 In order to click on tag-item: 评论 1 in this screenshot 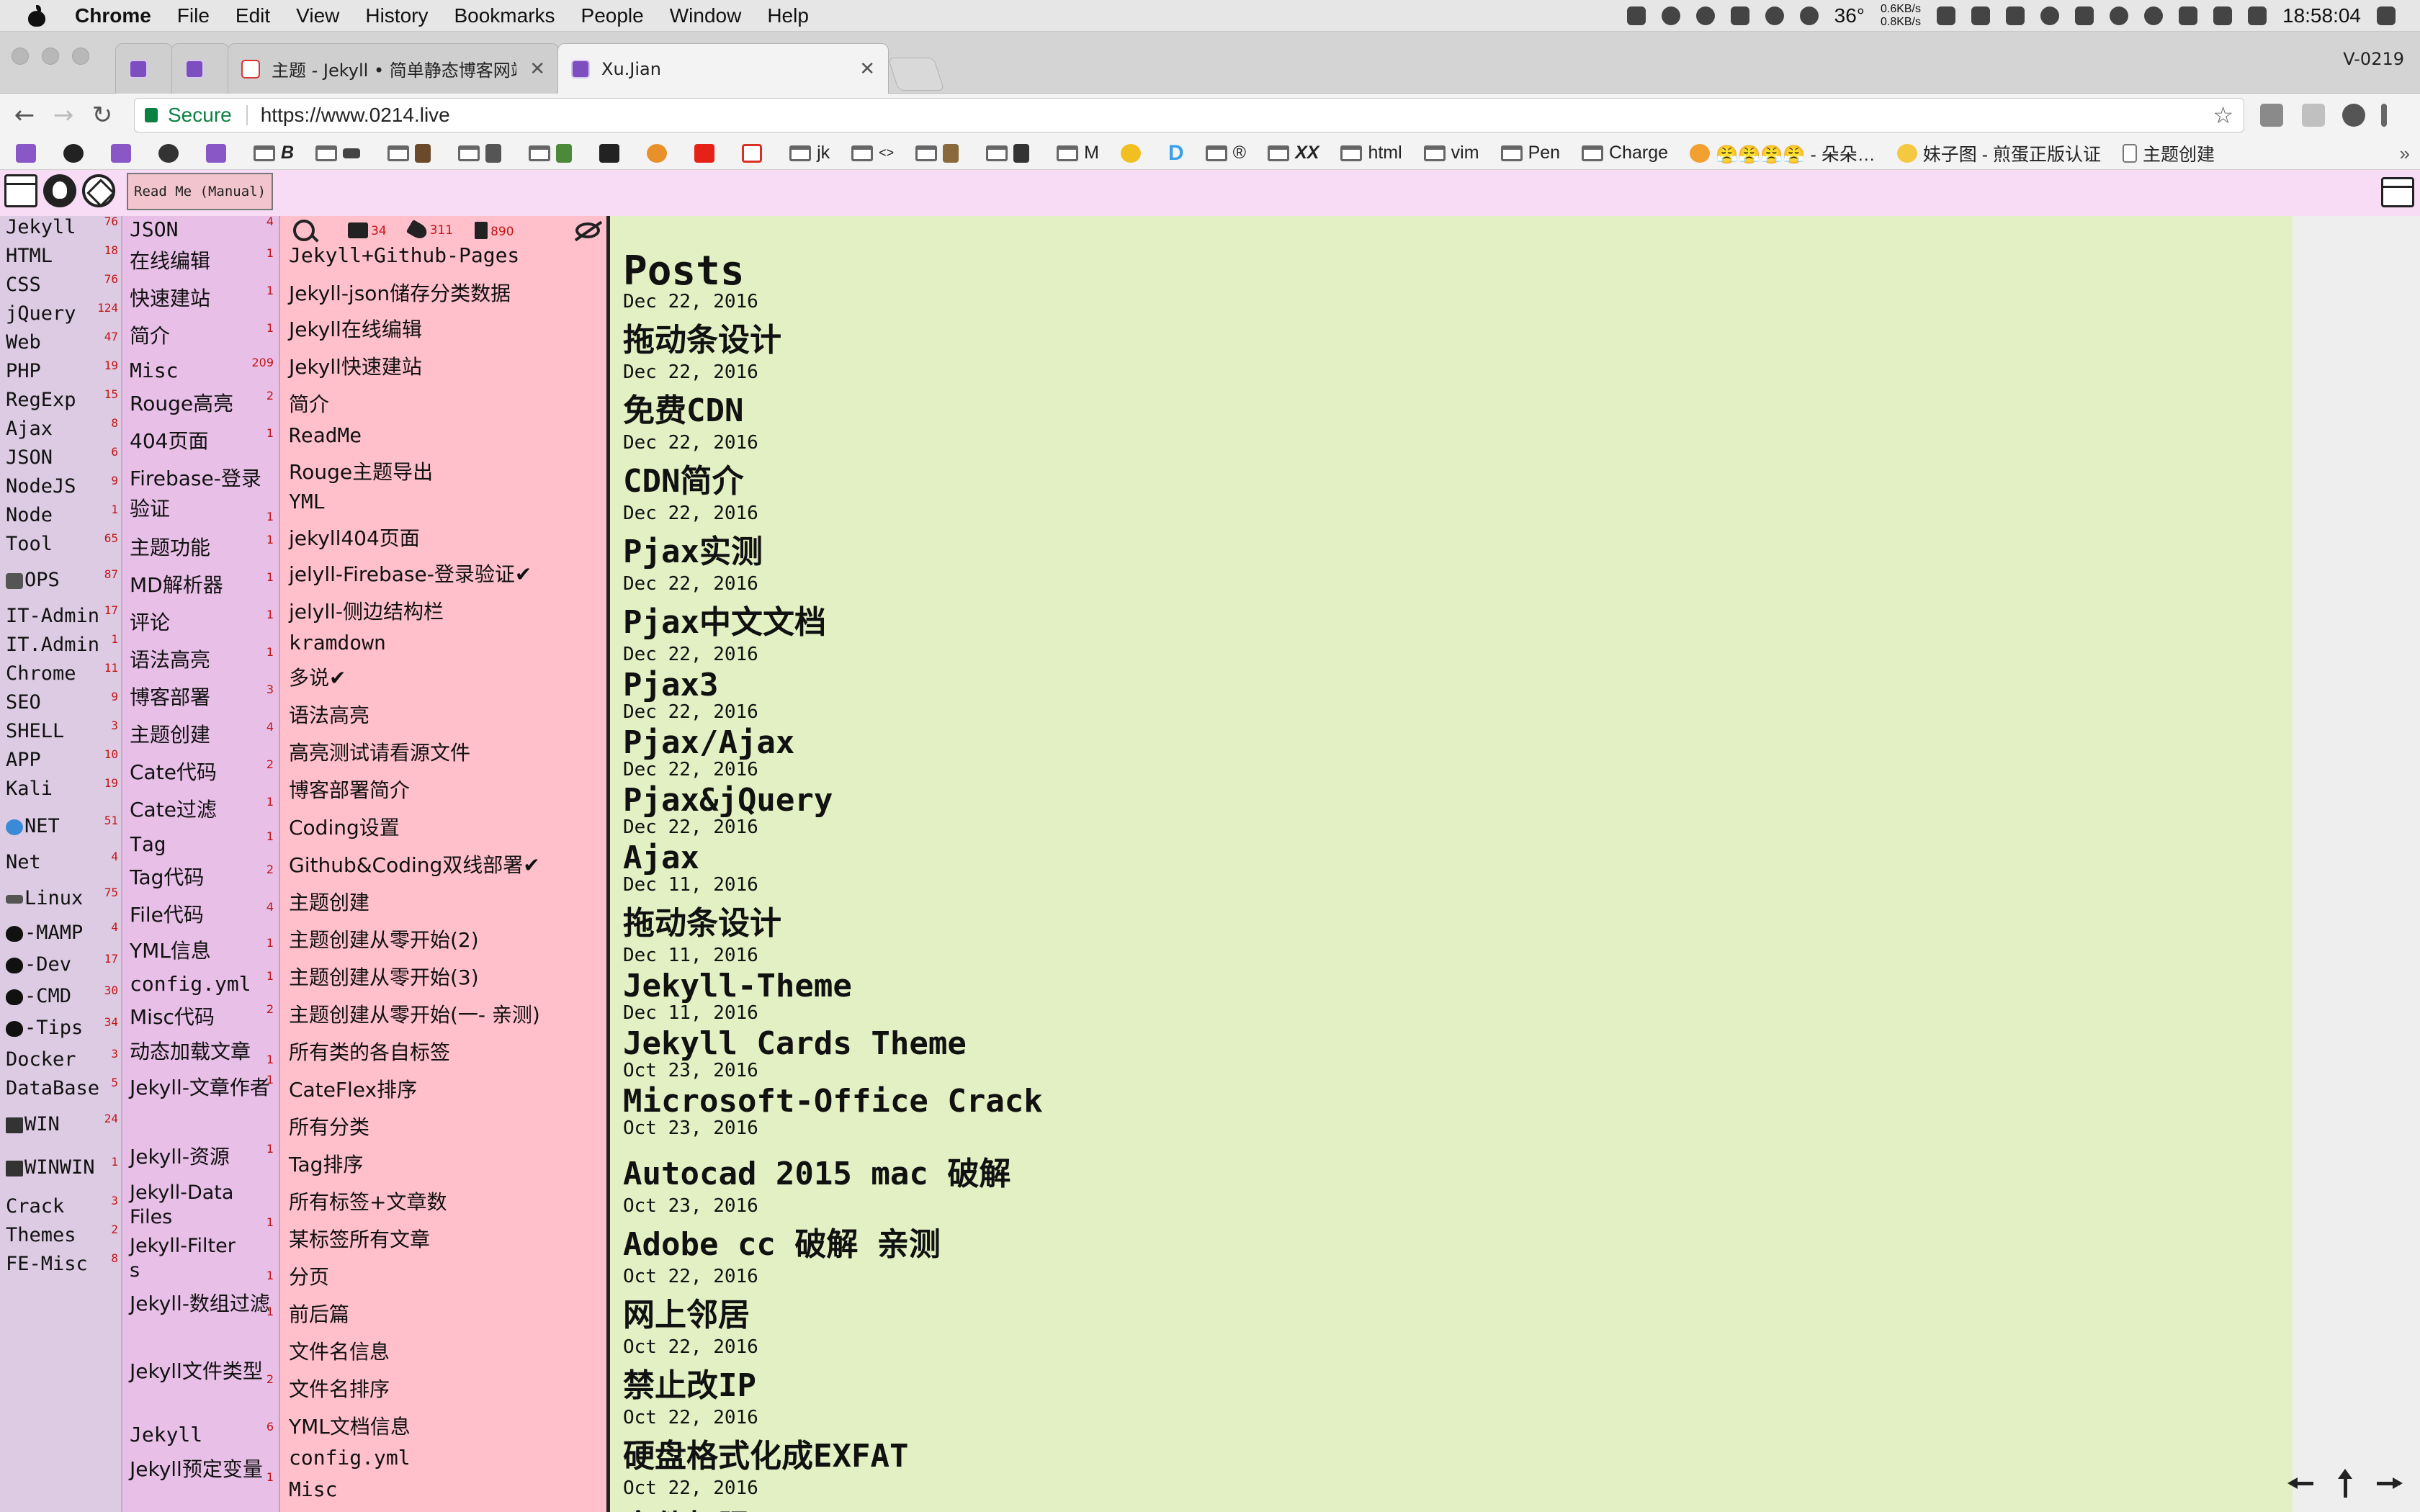, I will do `click(204, 623)`.